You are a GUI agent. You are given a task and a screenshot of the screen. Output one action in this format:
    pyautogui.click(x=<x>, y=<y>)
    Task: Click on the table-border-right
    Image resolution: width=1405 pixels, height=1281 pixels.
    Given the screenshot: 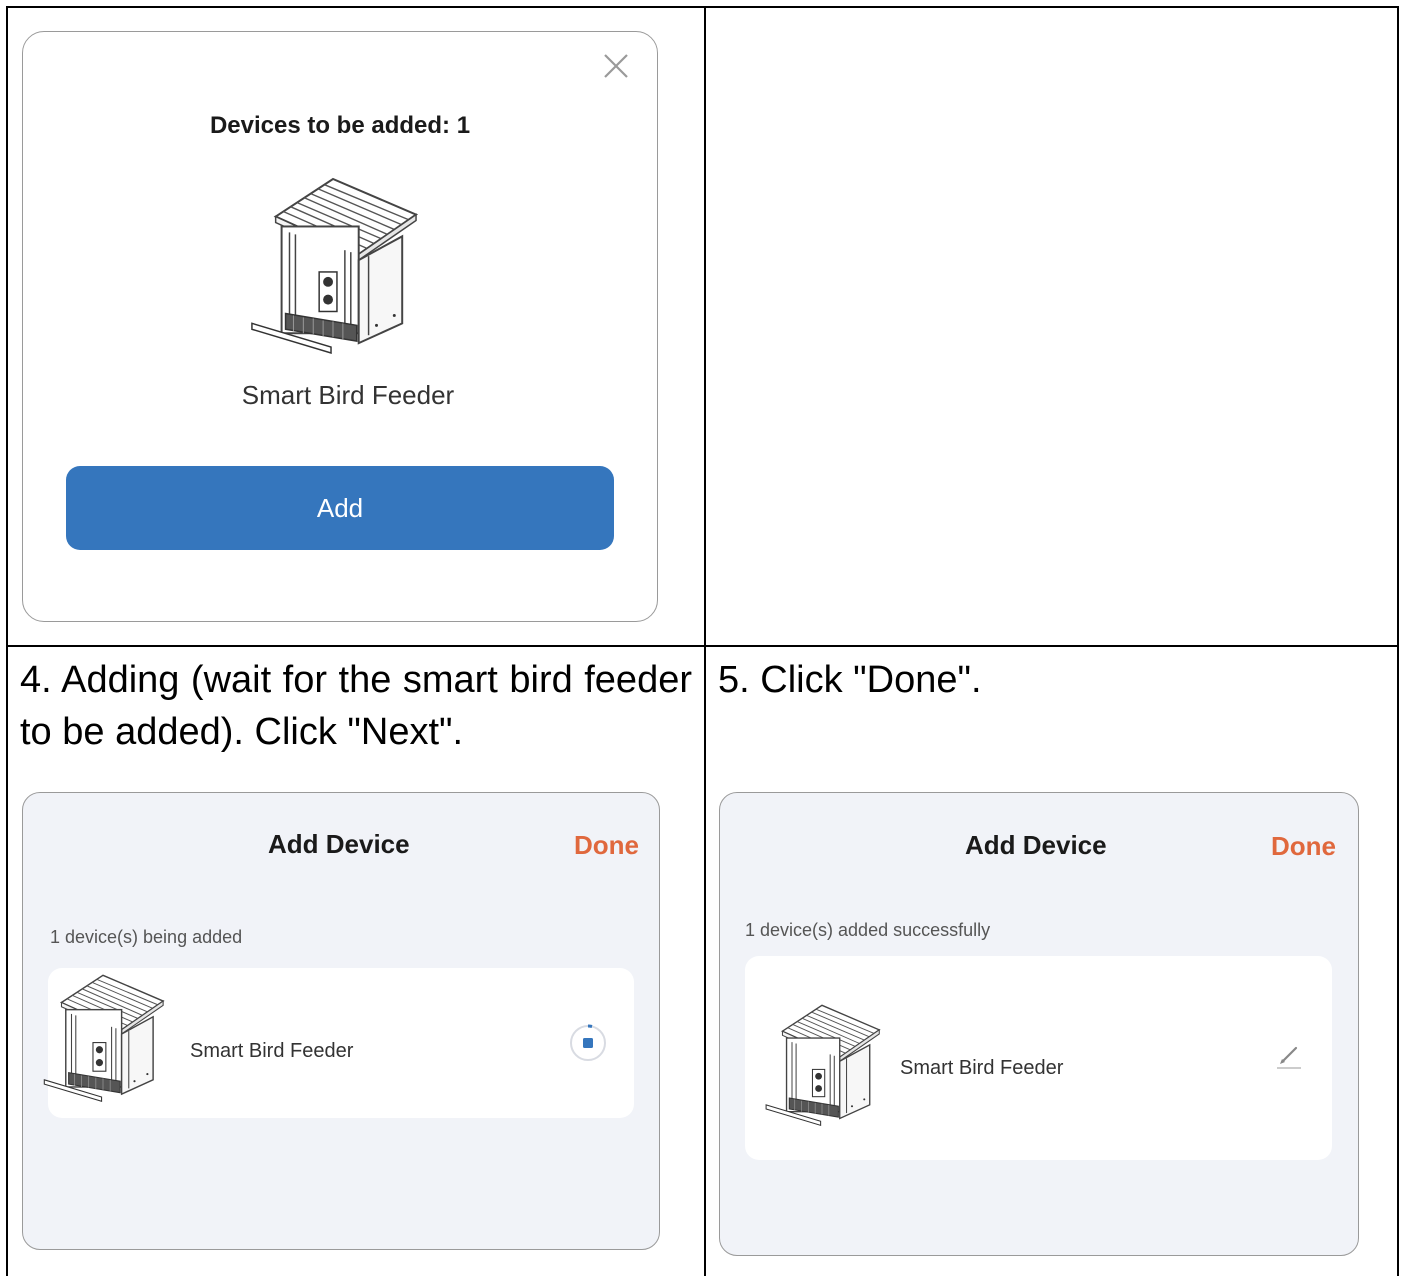 What is the action you would take?
    pyautogui.click(x=1398, y=641)
    